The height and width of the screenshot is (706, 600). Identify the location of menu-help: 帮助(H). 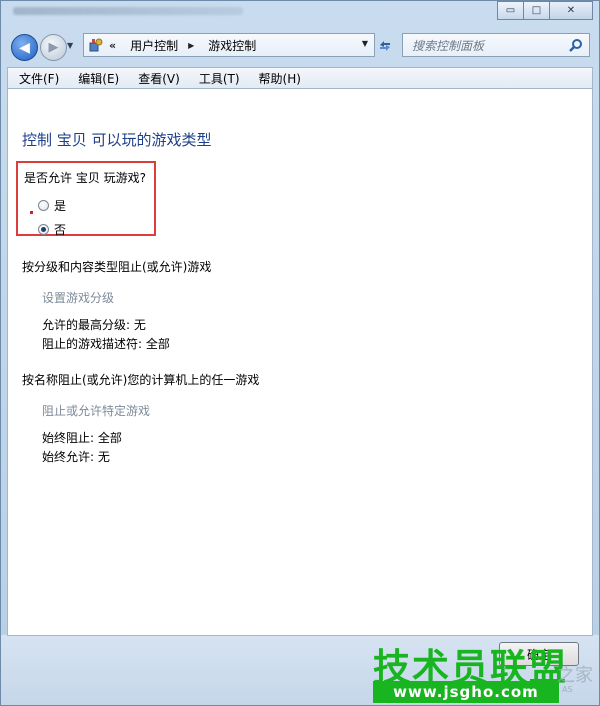
(278, 78).